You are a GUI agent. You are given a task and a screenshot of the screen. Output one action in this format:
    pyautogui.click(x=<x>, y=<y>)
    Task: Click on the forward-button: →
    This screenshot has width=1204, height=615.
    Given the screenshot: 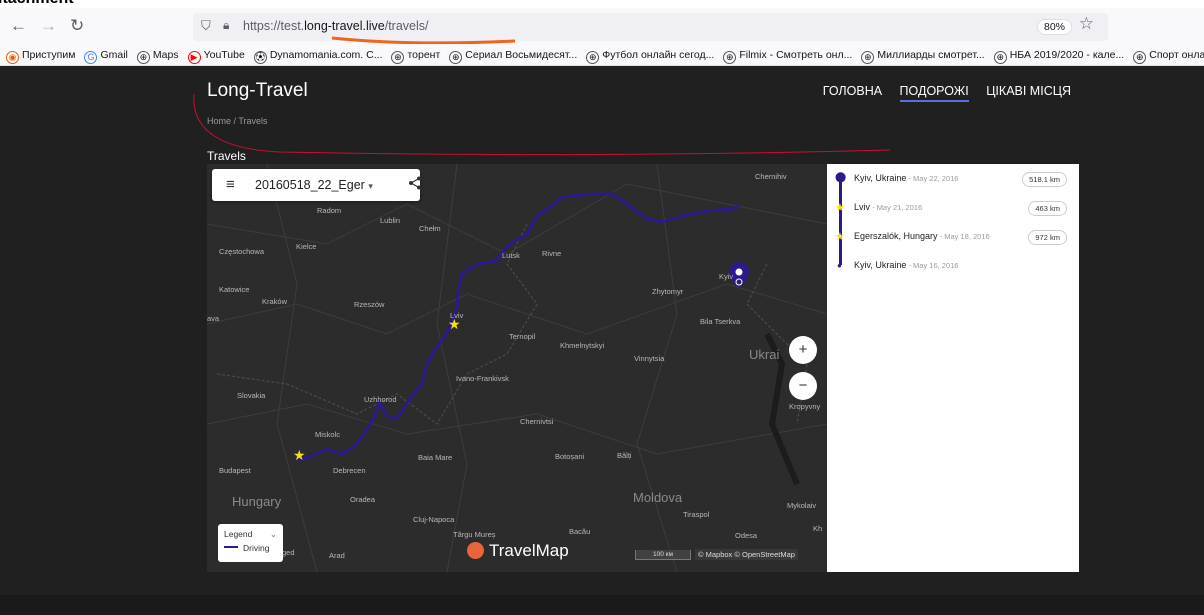 What is the action you would take?
    pyautogui.click(x=48, y=26)
    